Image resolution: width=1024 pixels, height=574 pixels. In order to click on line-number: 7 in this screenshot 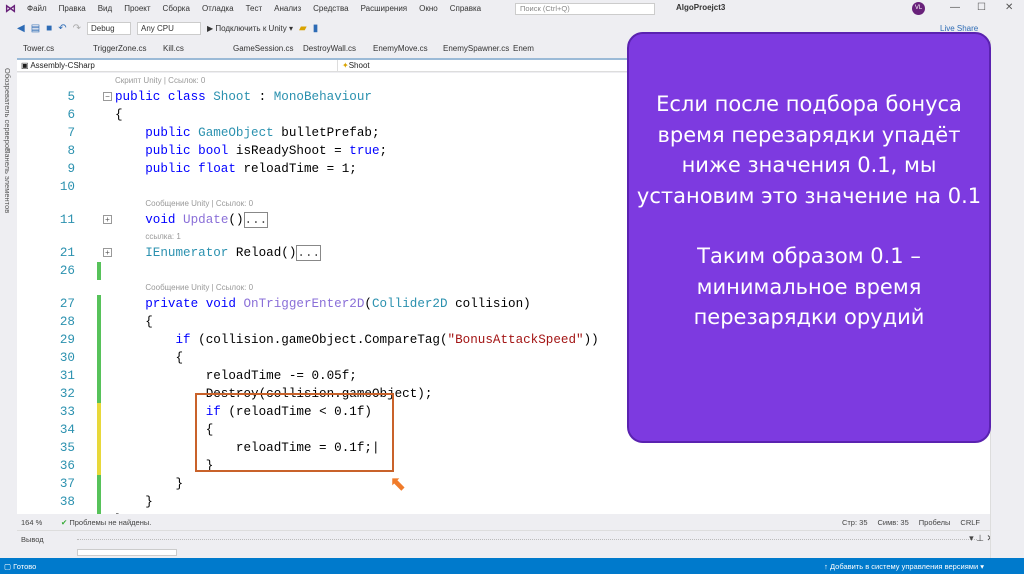, I will do `click(71, 133)`.